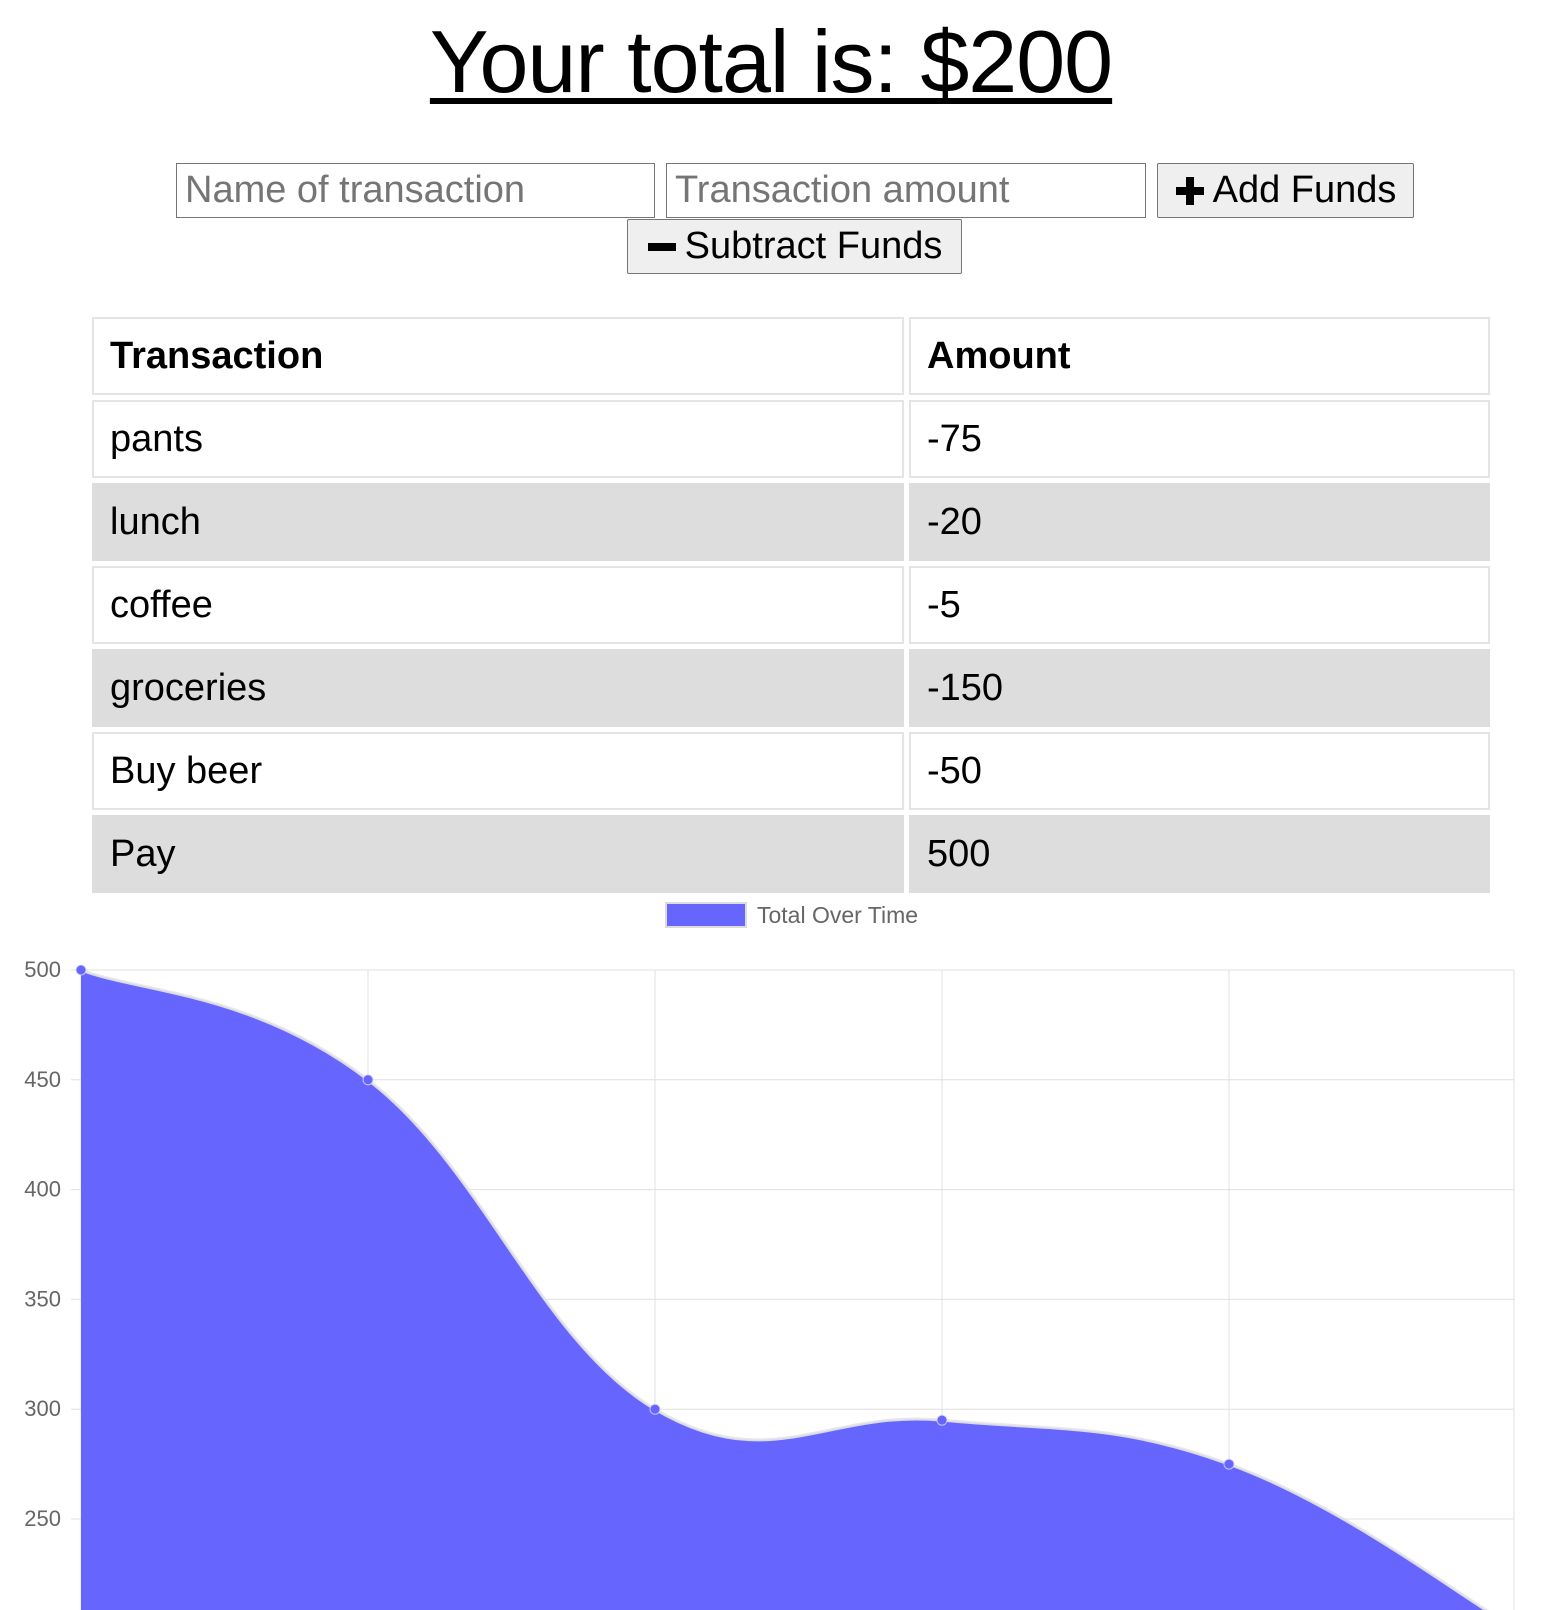  Describe the element at coordinates (661, 246) in the screenshot. I see `minus-icon` at that location.